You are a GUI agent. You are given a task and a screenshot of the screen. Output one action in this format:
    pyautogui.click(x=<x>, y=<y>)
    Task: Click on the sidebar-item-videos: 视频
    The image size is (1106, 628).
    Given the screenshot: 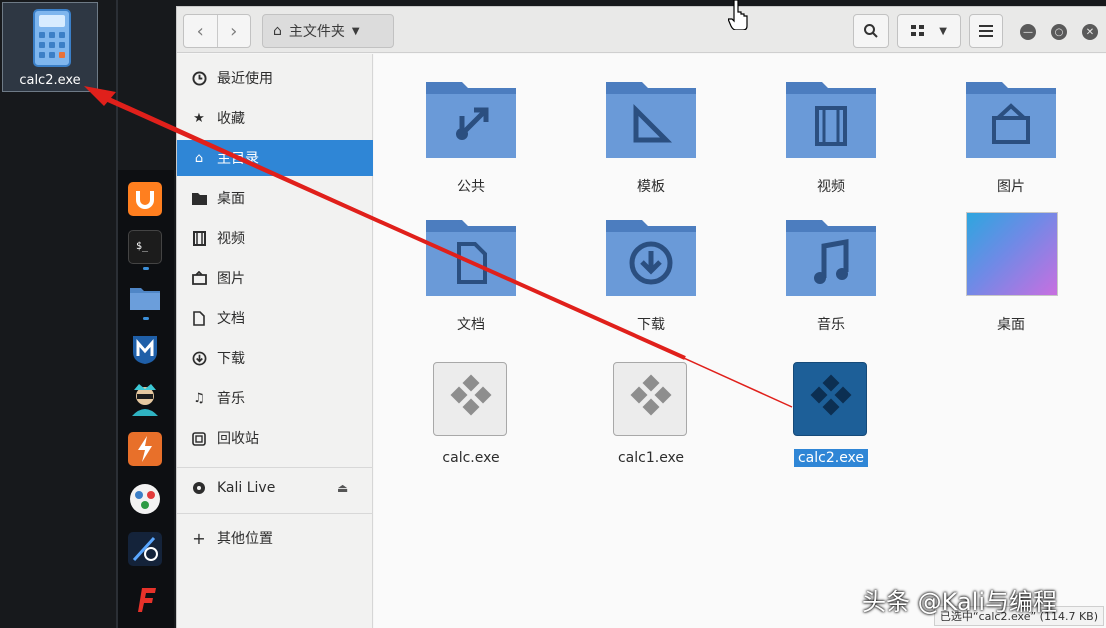 What is the action you would take?
    pyautogui.click(x=275, y=238)
    